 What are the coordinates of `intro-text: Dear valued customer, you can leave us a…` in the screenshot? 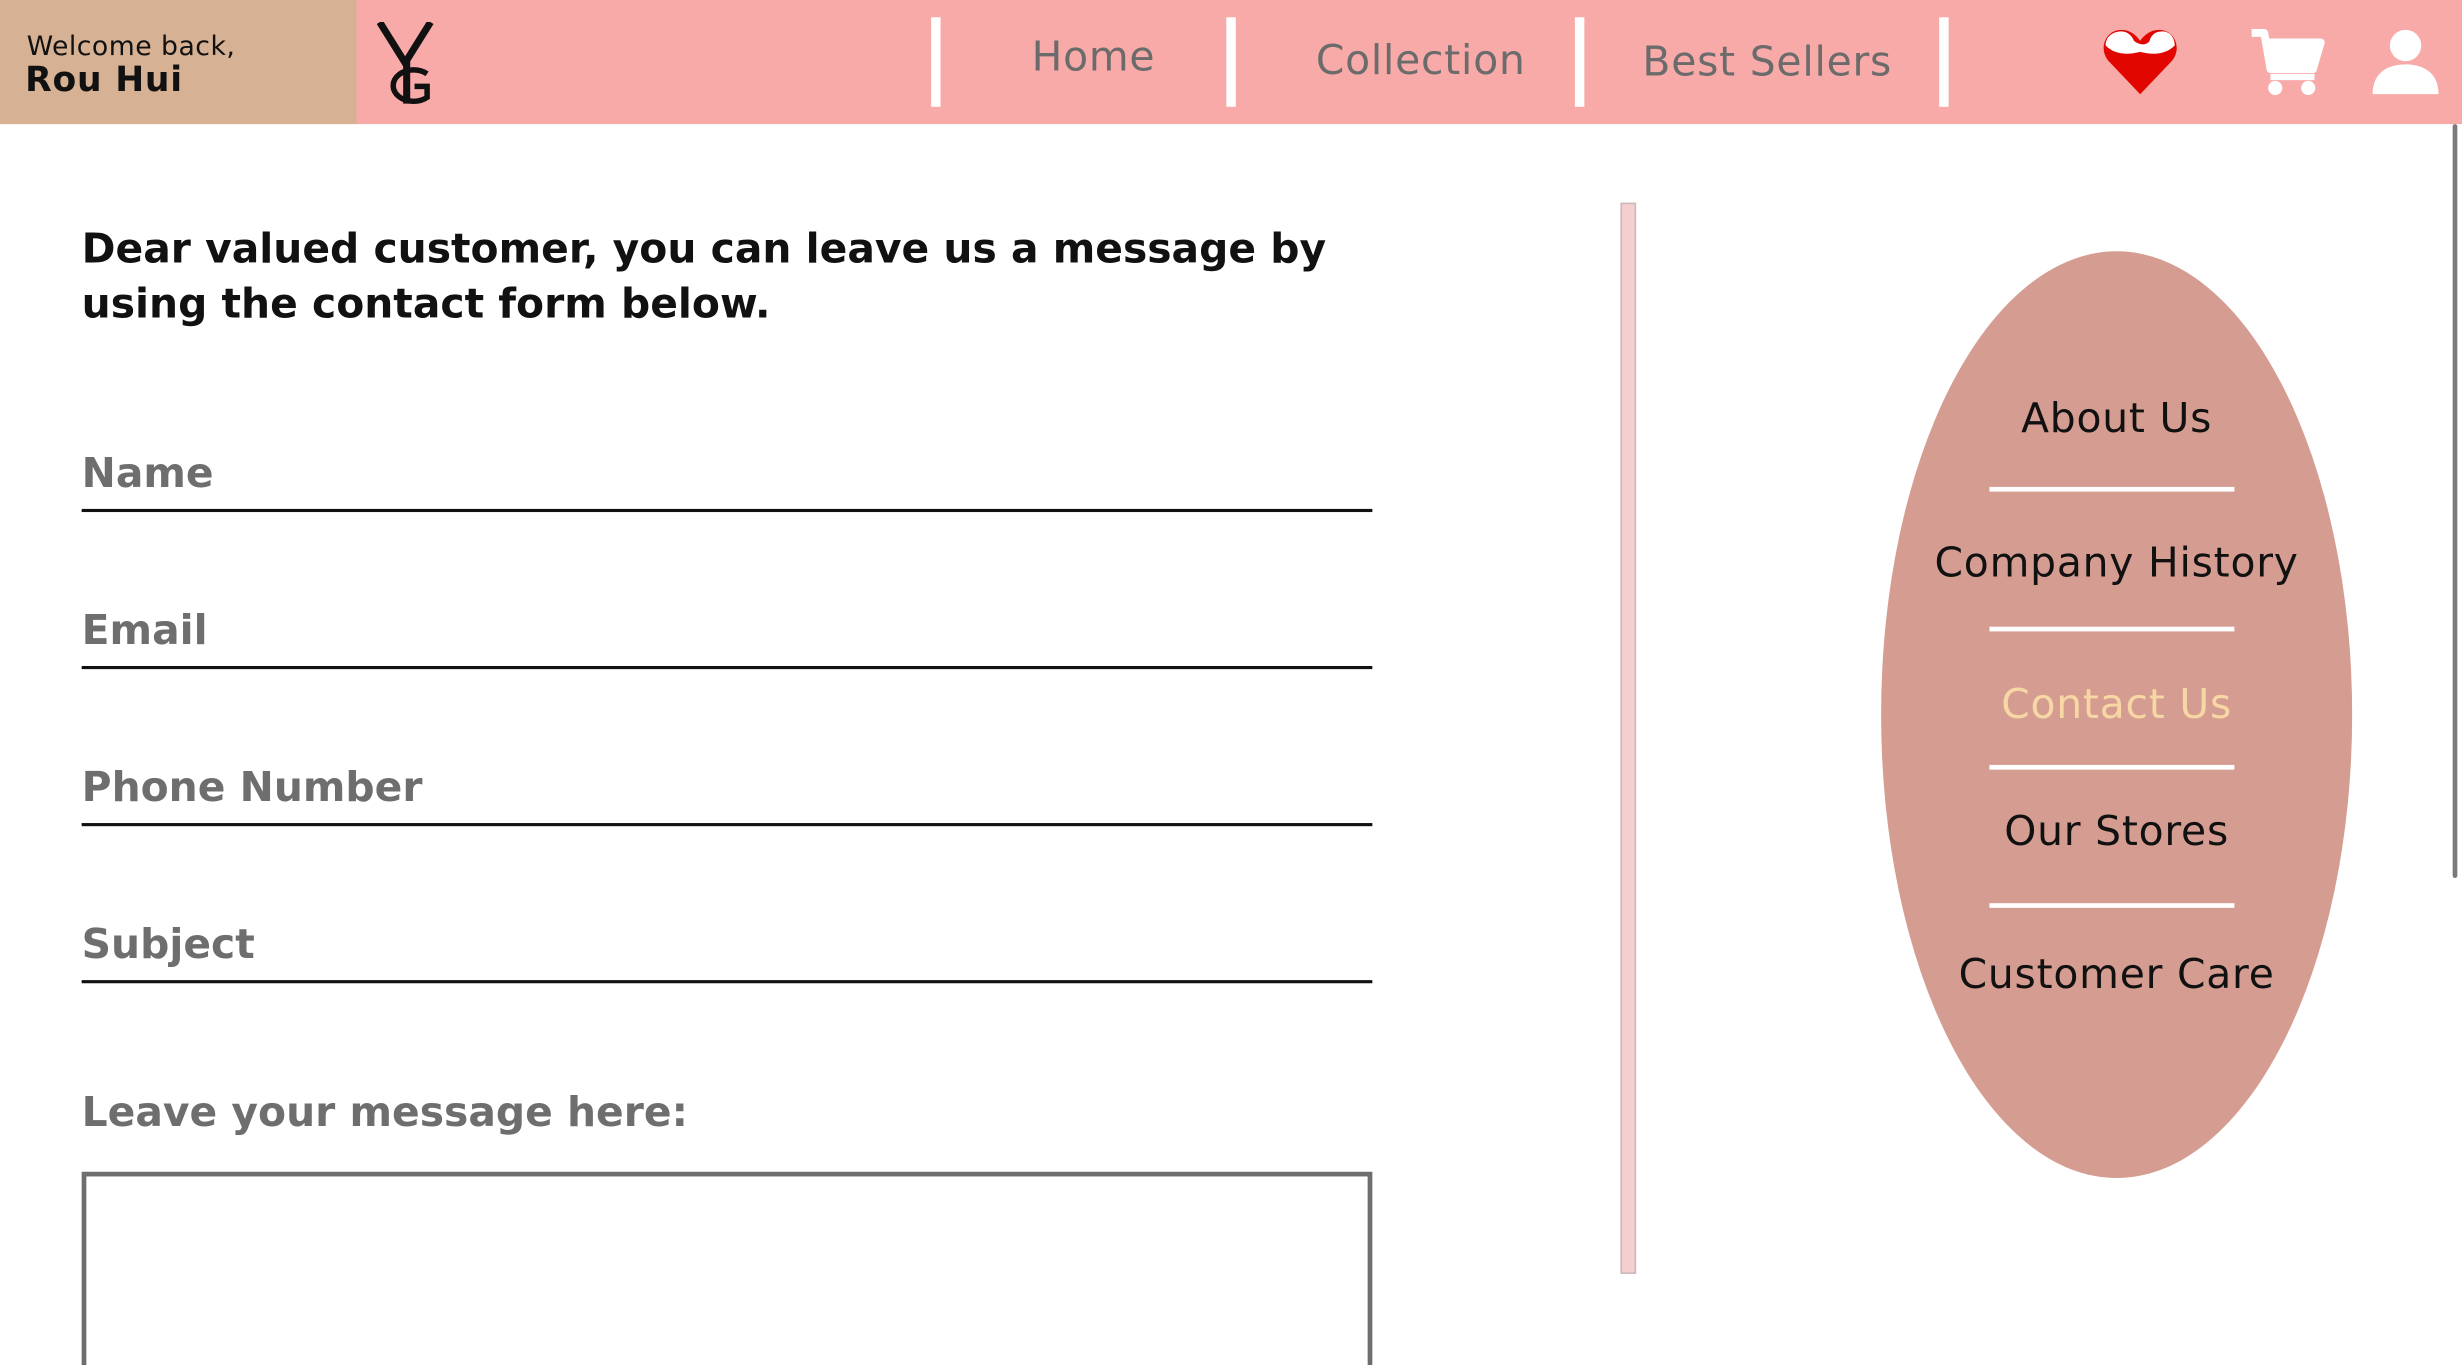 It's located at (704, 277).